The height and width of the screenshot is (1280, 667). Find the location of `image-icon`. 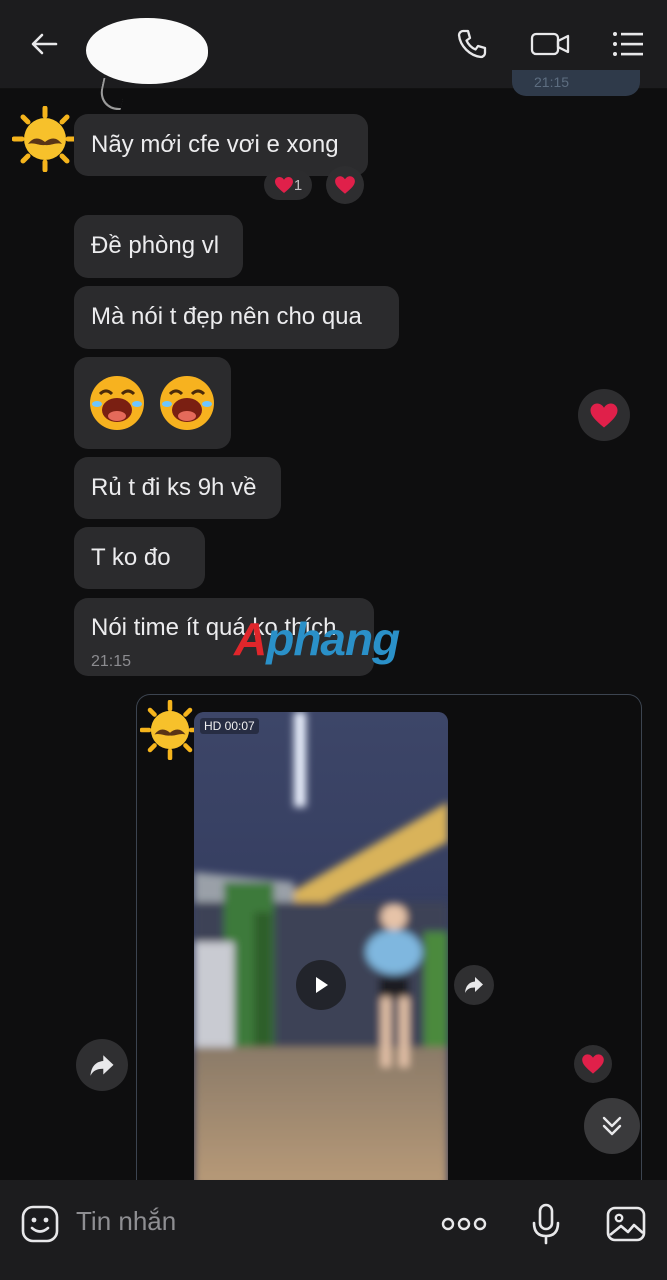

image-icon is located at coordinates (626, 1224).